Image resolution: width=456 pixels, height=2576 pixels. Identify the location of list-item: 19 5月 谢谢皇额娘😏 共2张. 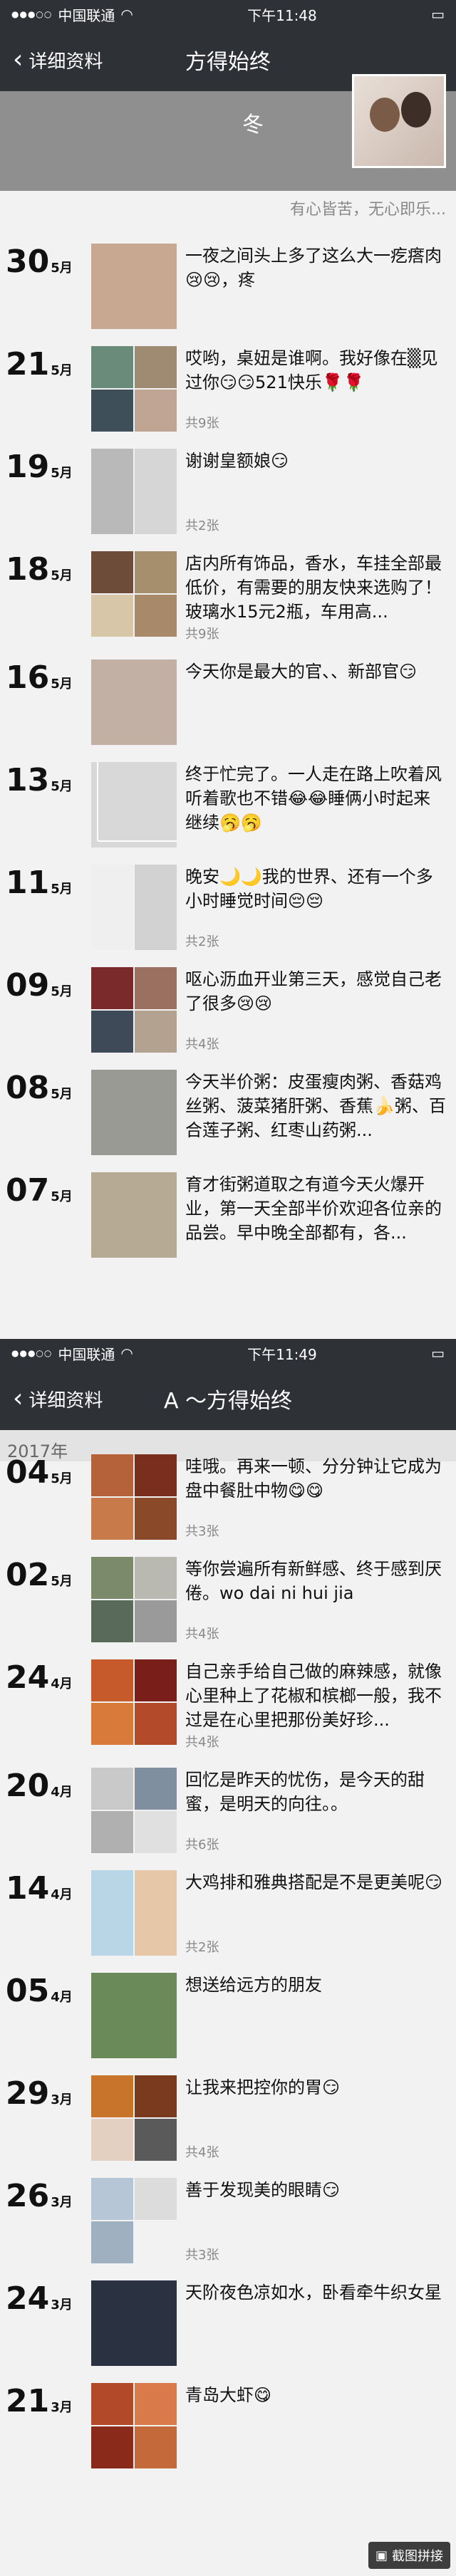
(228, 491).